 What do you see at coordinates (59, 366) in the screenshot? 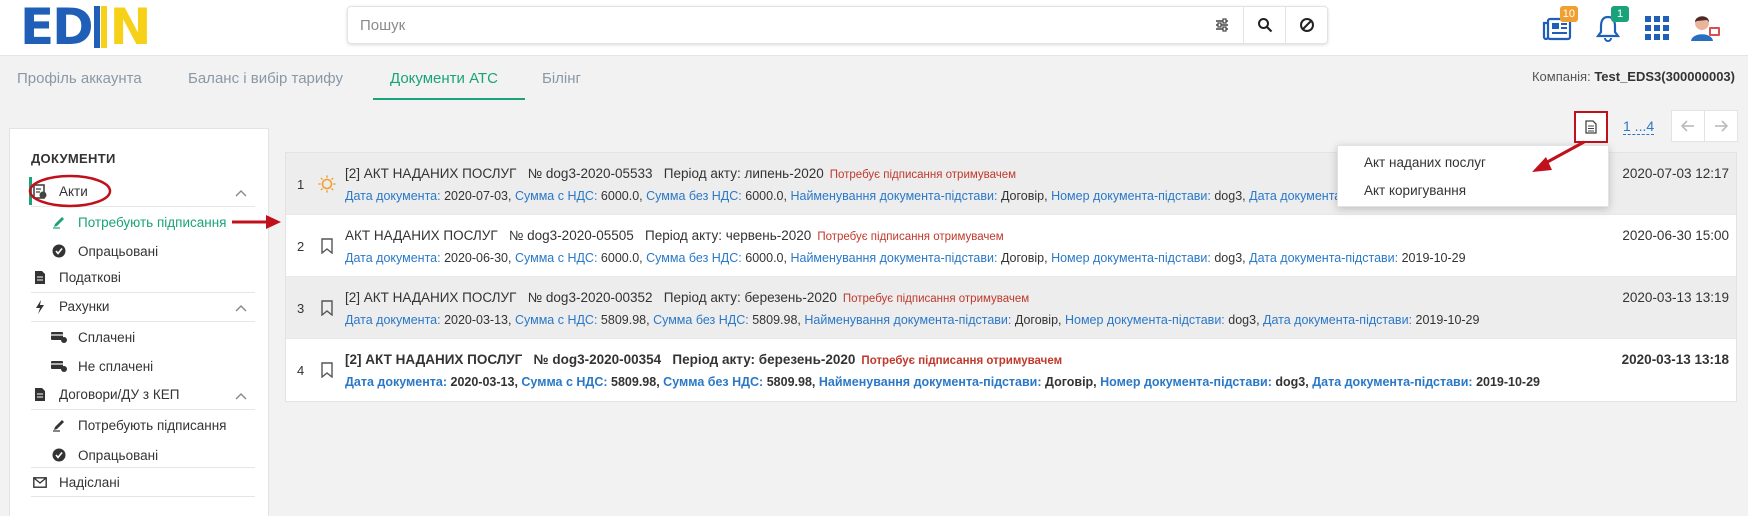
I see `card-cross-icon` at bounding box center [59, 366].